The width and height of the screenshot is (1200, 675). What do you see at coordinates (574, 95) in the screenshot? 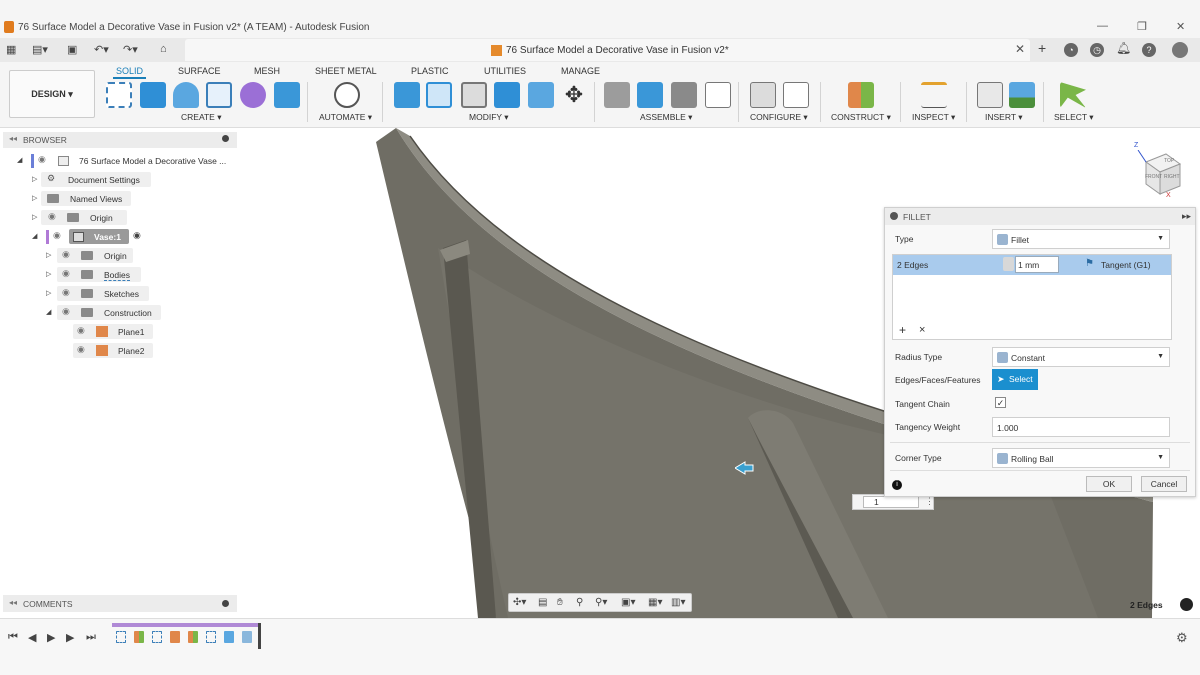
I see `move-icon: ✥` at bounding box center [574, 95].